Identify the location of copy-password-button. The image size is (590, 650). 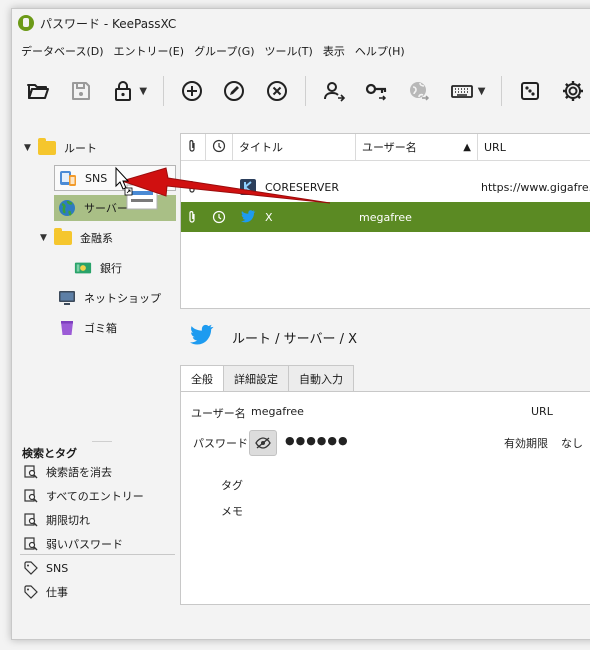
(376, 91).